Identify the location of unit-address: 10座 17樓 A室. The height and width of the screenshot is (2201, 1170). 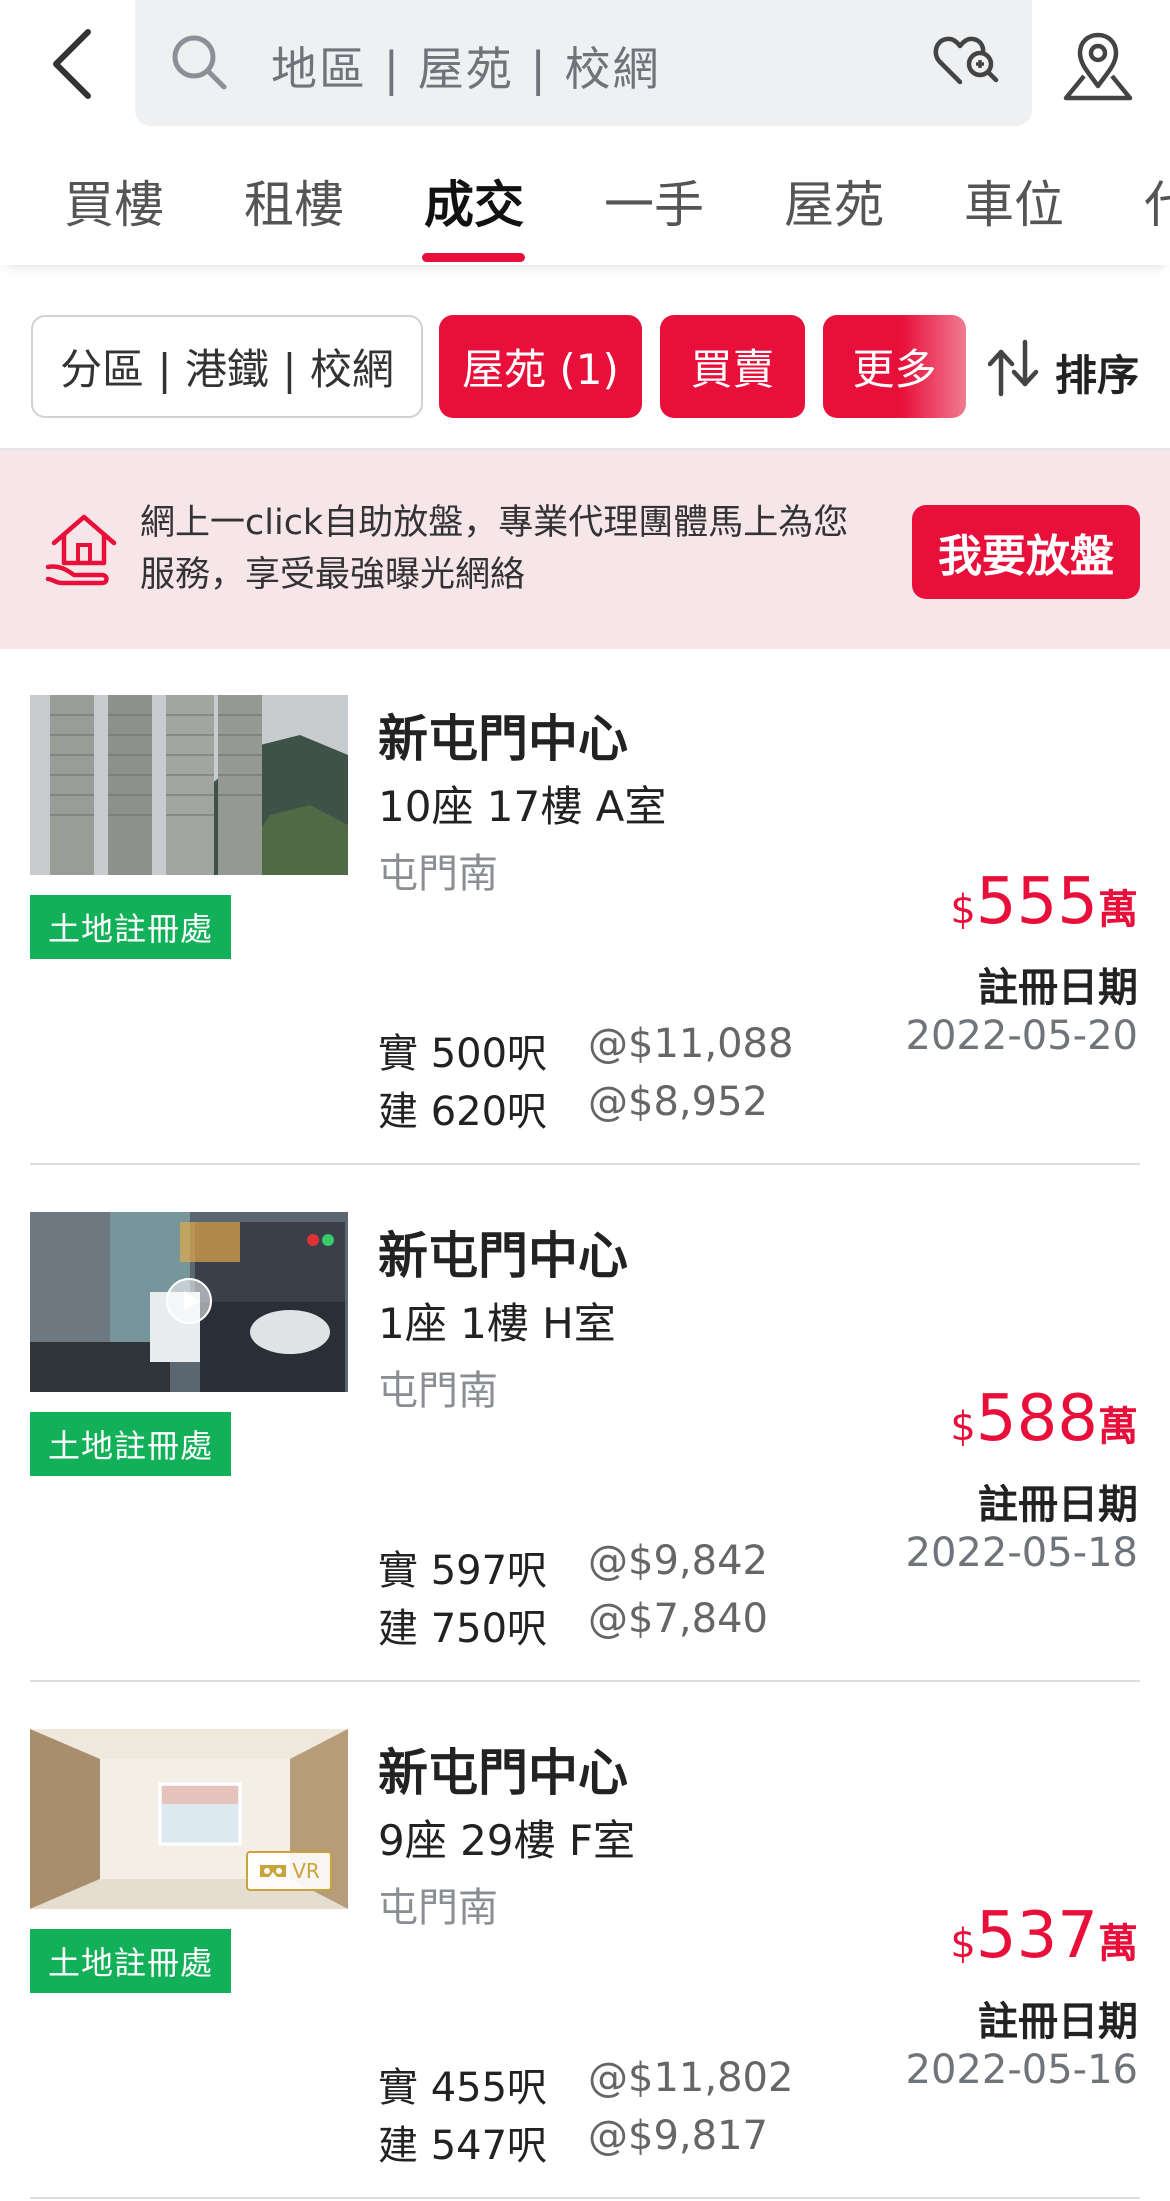
(522, 806).